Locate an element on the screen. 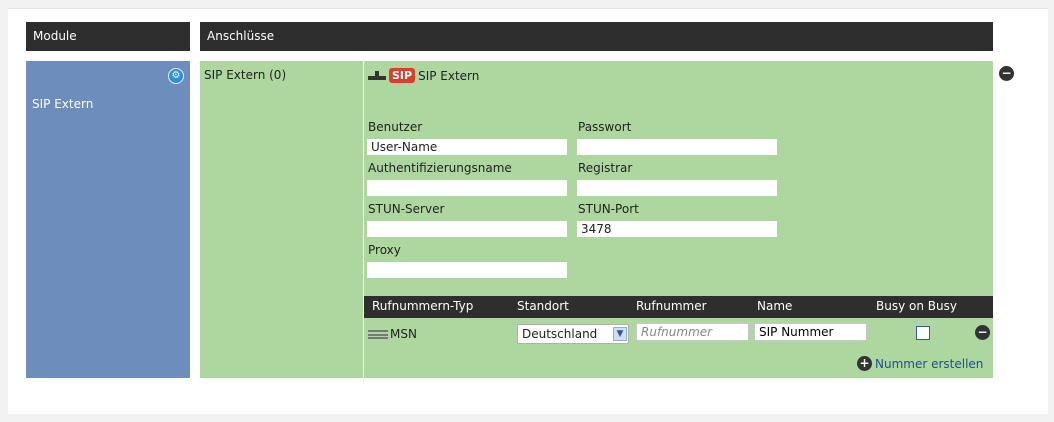 Image resolution: width=1054 pixels, height=422 pixels. standort-selected-value: Deutschland is located at coordinates (560, 334).